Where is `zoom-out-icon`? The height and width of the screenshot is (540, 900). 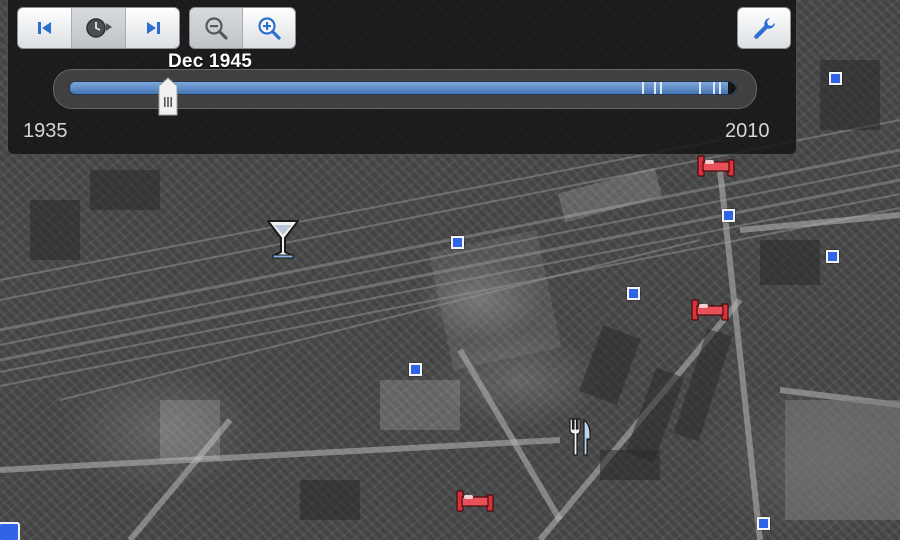 zoom-out-icon is located at coordinates (216, 28).